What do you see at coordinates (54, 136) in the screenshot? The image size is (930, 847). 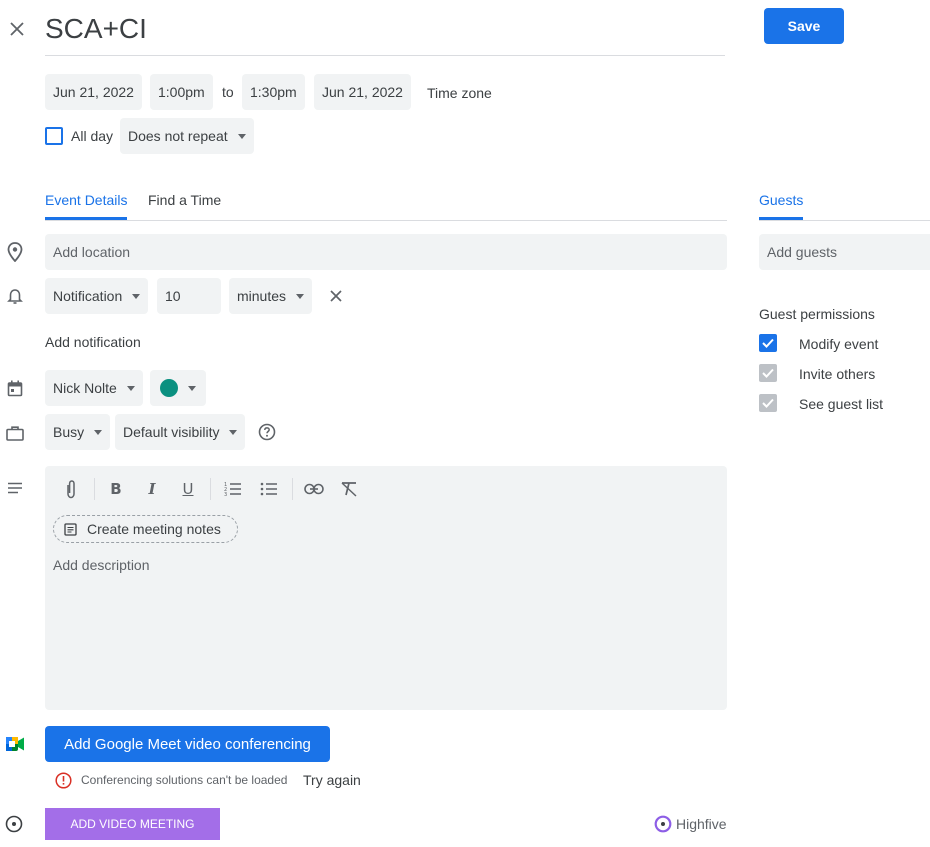 I see `allday-checkbox` at bounding box center [54, 136].